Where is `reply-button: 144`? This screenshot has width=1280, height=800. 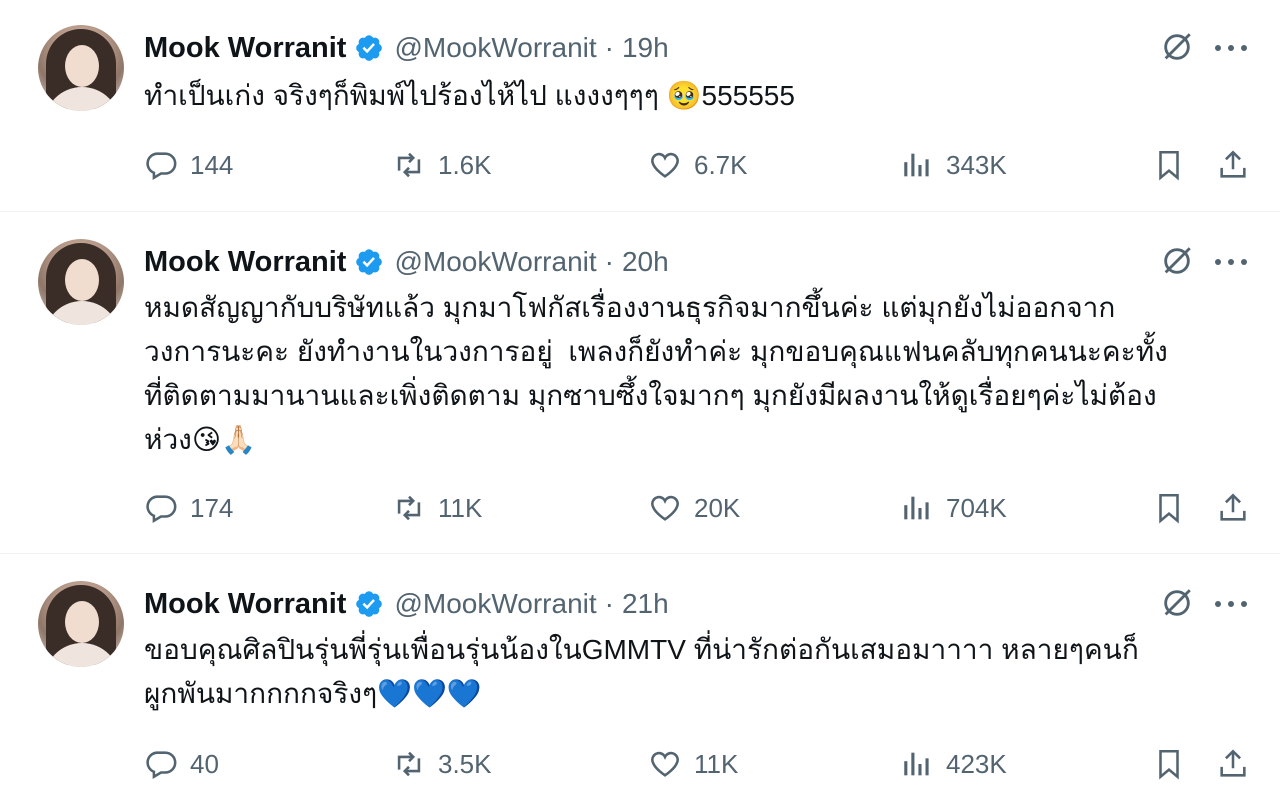
reply-button: 144 is located at coordinates (188, 165).